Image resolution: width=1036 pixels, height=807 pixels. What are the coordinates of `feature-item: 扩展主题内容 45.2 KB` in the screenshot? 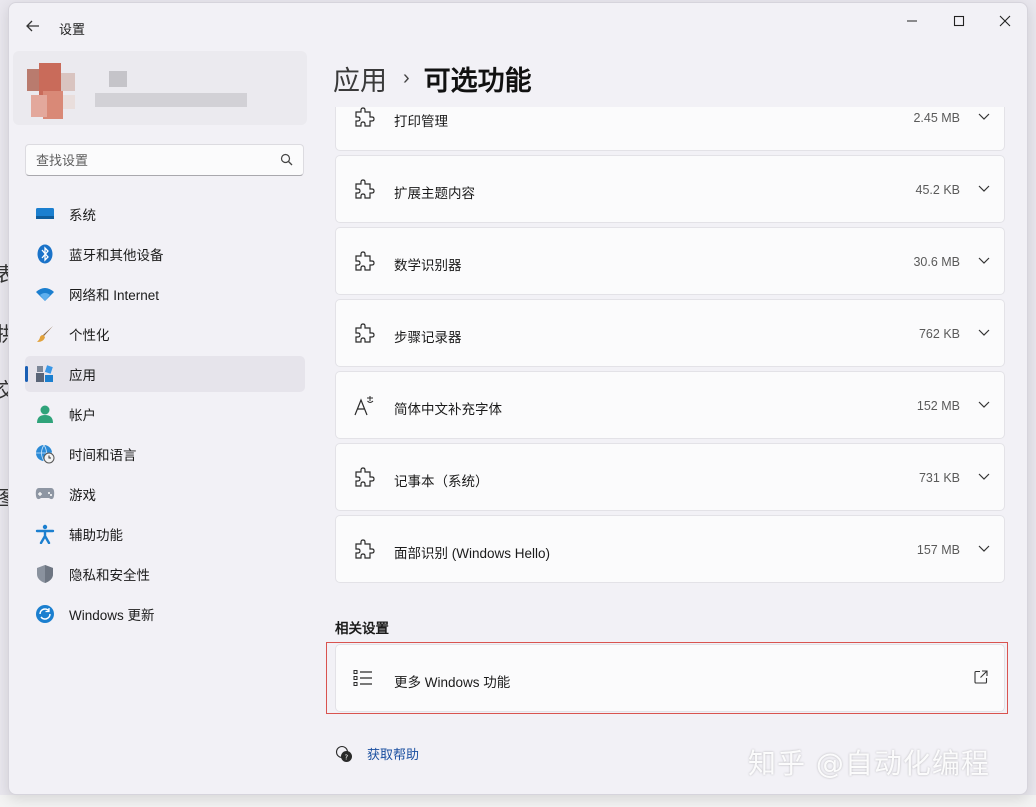 It's located at (670, 189).